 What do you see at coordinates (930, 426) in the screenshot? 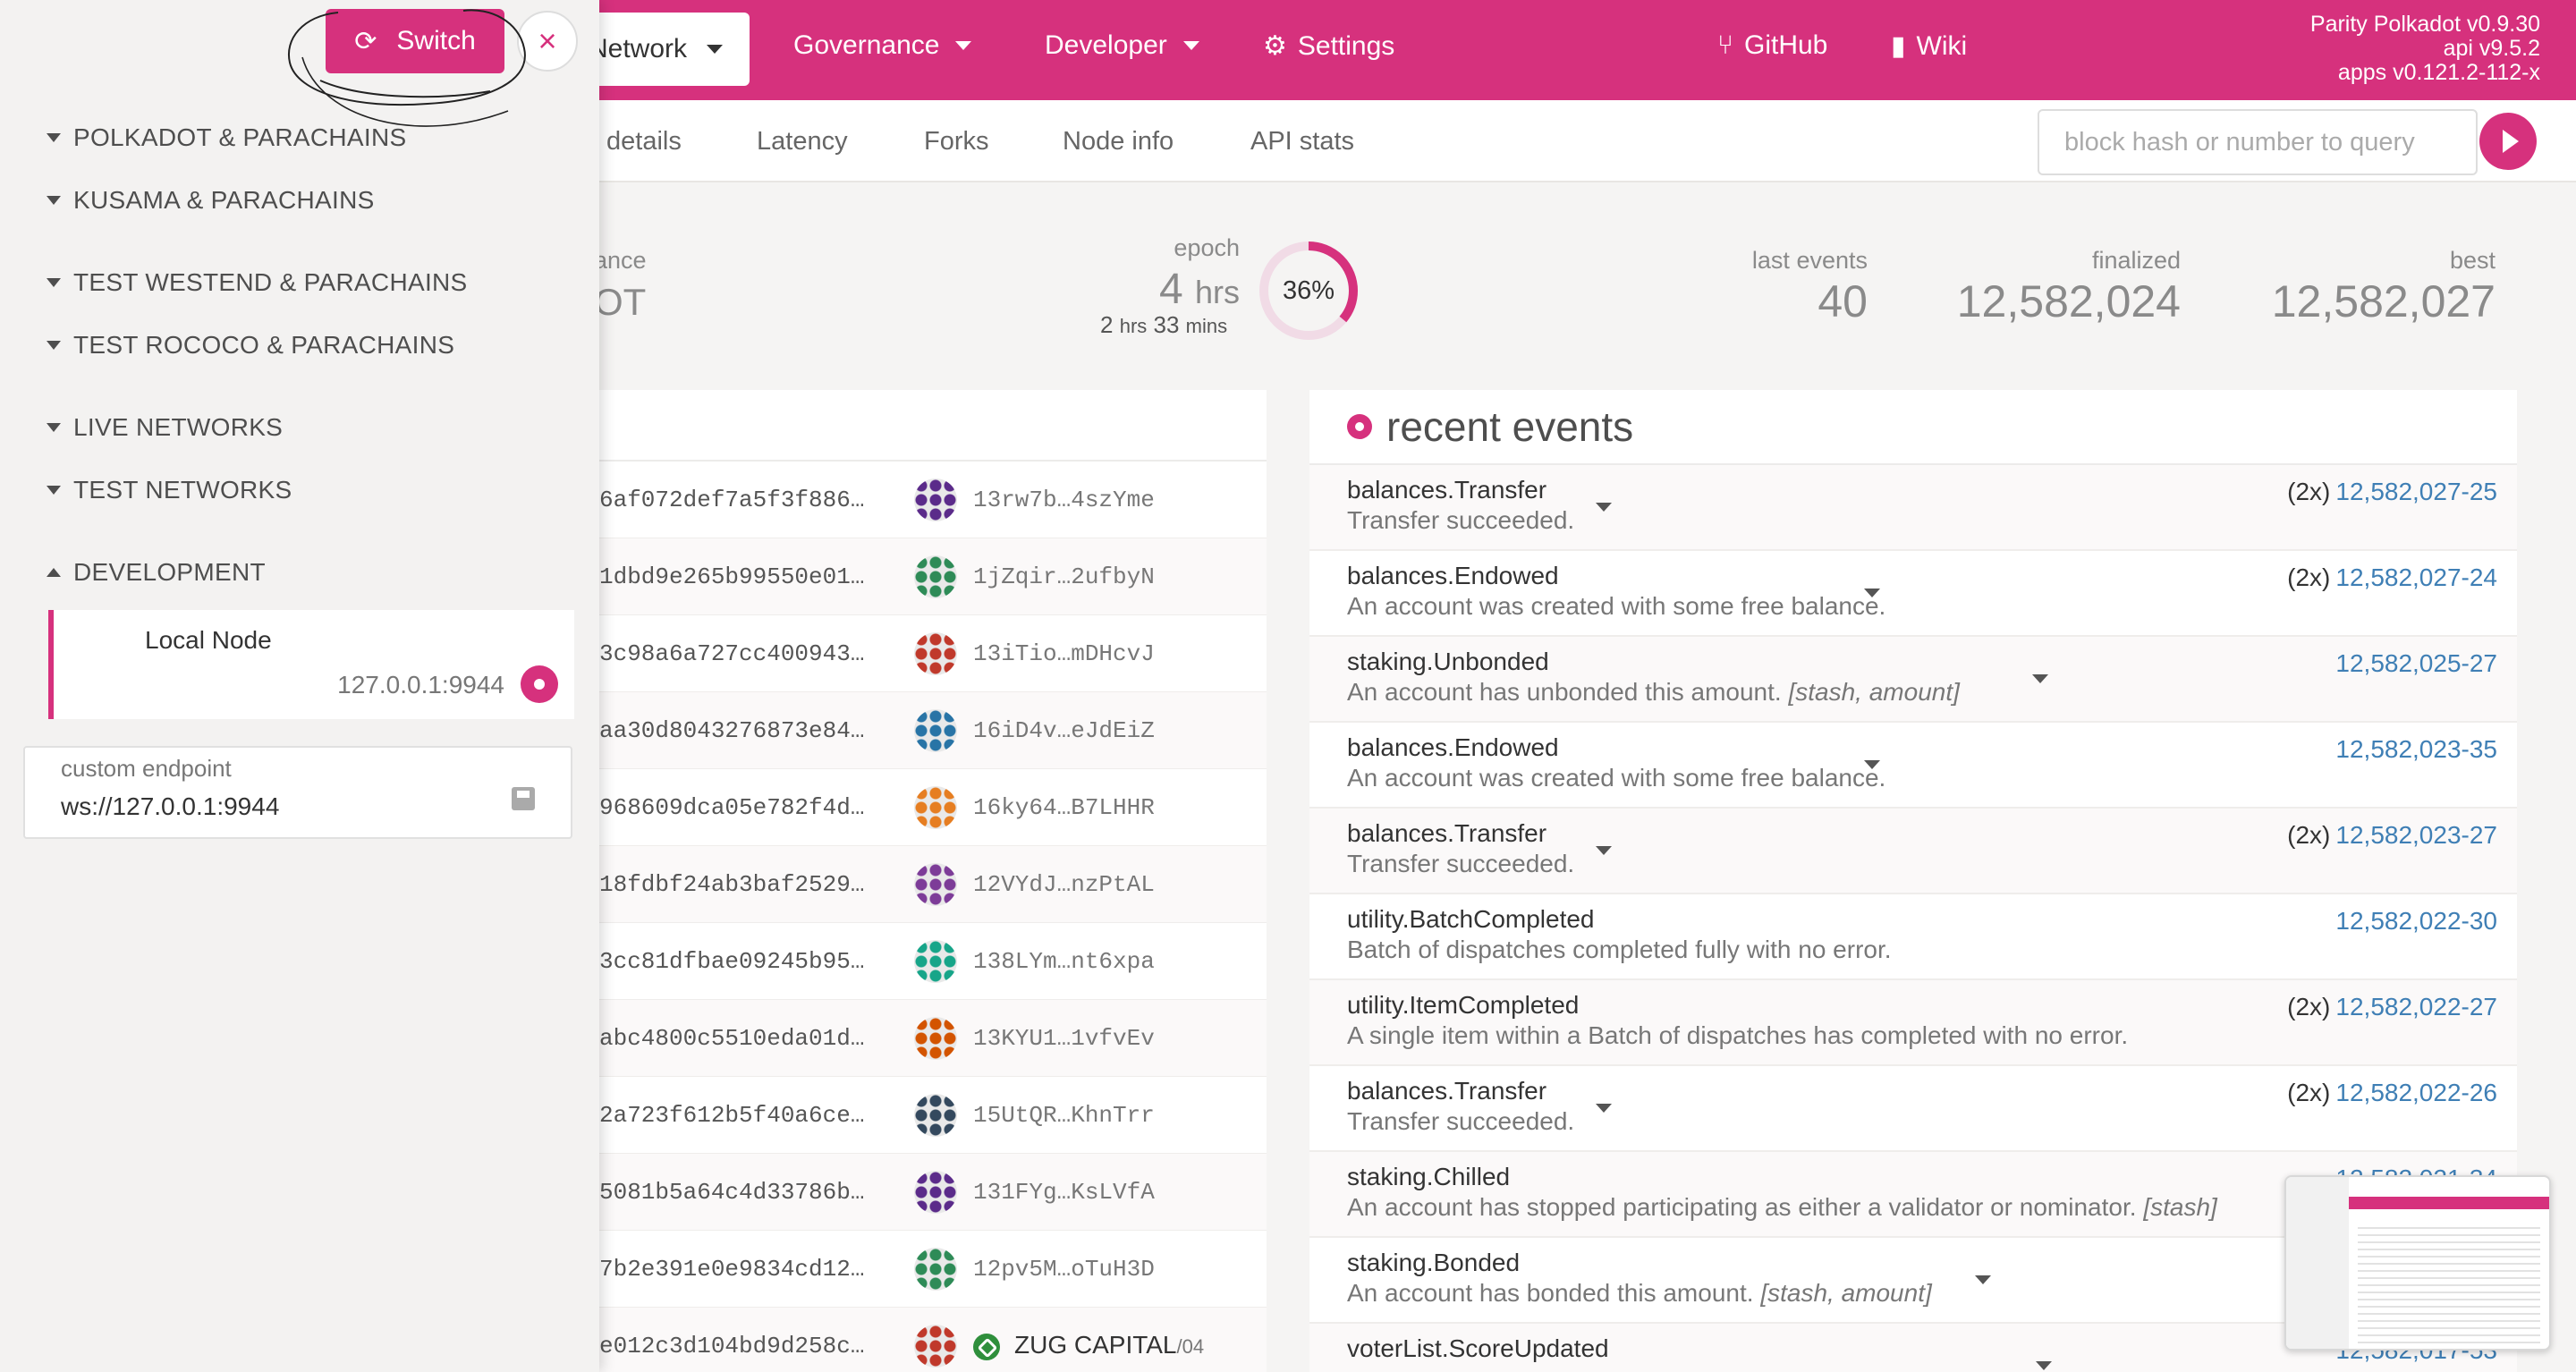
I see `recent-blocks-header` at bounding box center [930, 426].